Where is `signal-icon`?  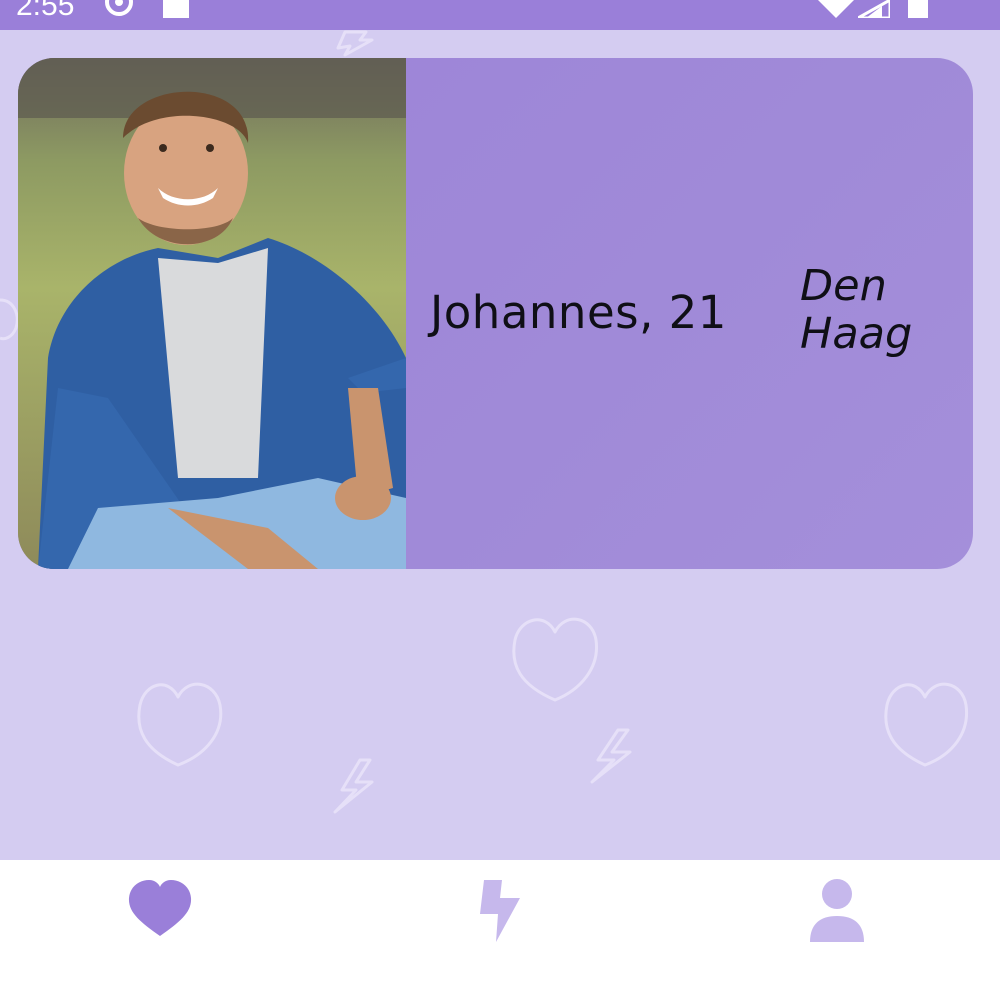
signal-icon is located at coordinates (874, 9).